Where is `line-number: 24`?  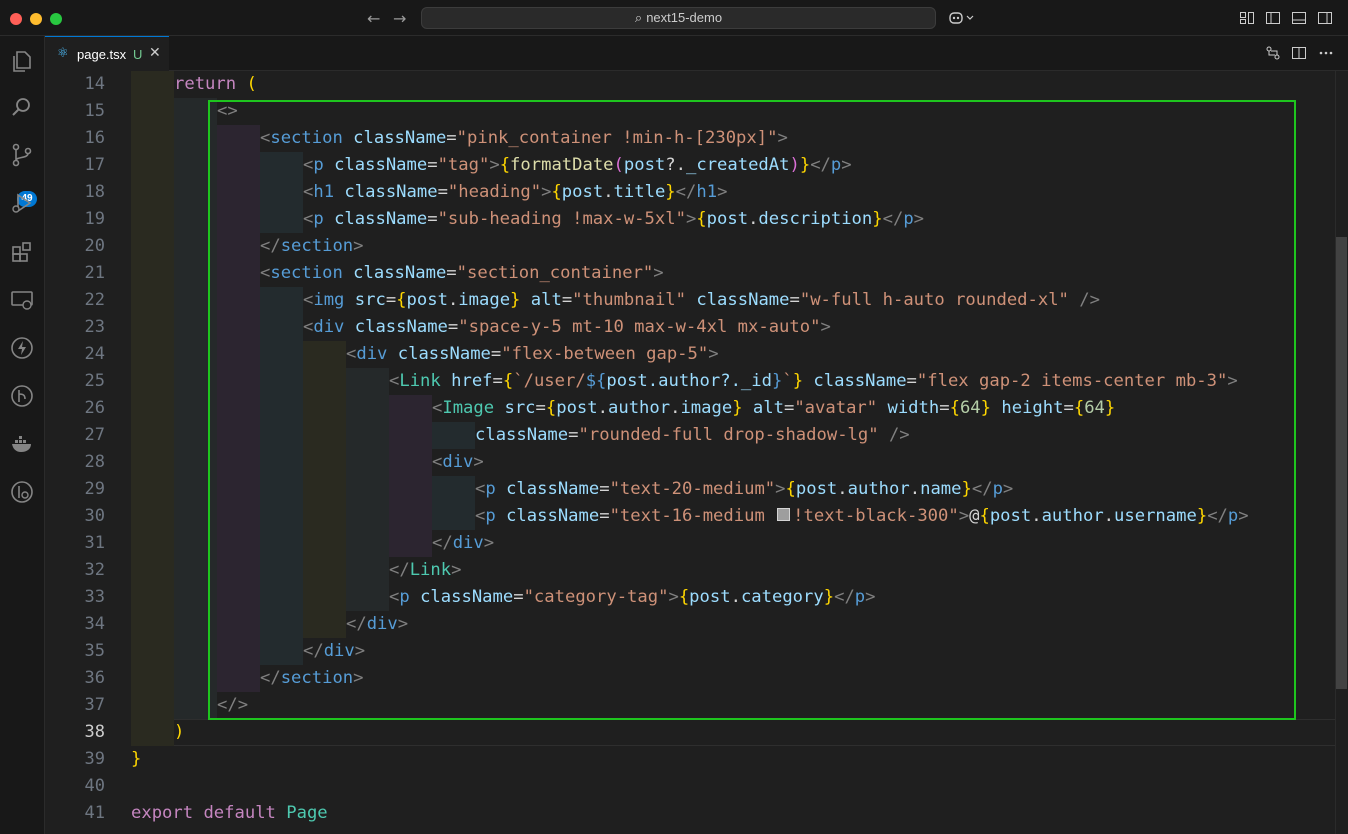 line-number: 24 is located at coordinates (94, 354).